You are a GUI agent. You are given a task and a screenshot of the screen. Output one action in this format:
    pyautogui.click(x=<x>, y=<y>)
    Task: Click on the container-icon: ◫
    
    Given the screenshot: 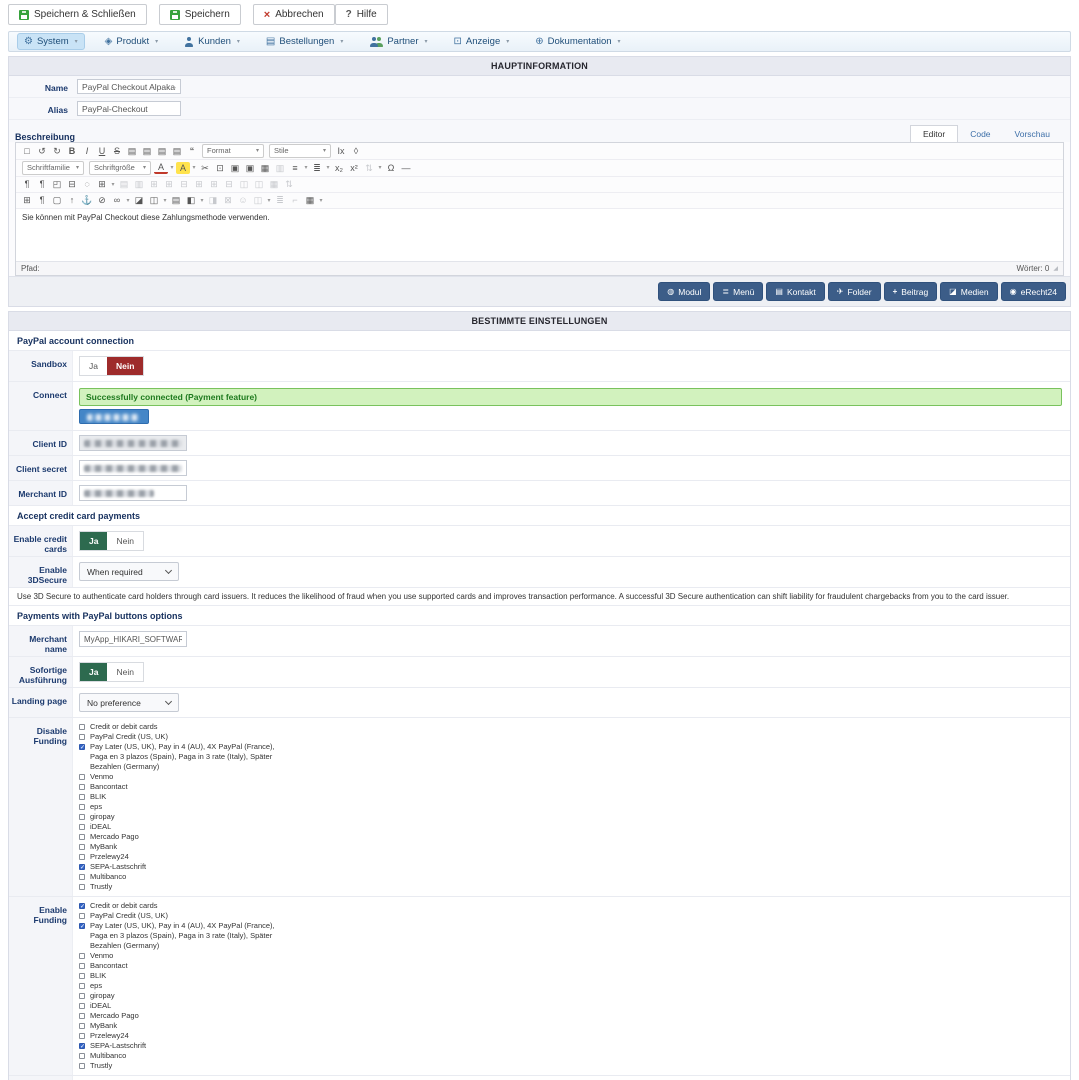 What is the action you would take?
    pyautogui.click(x=258, y=200)
    